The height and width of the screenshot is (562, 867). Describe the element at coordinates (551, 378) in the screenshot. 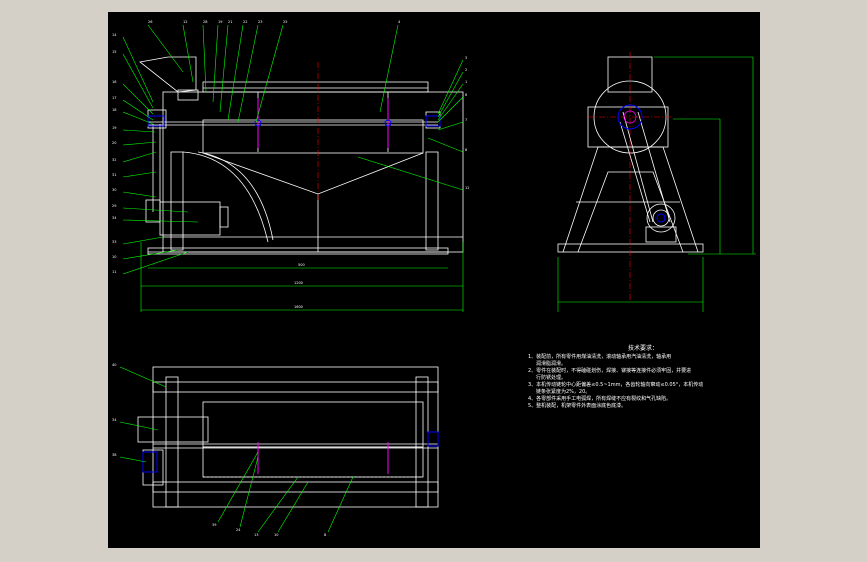

I see `notes-item: 行防锈处理。` at that location.